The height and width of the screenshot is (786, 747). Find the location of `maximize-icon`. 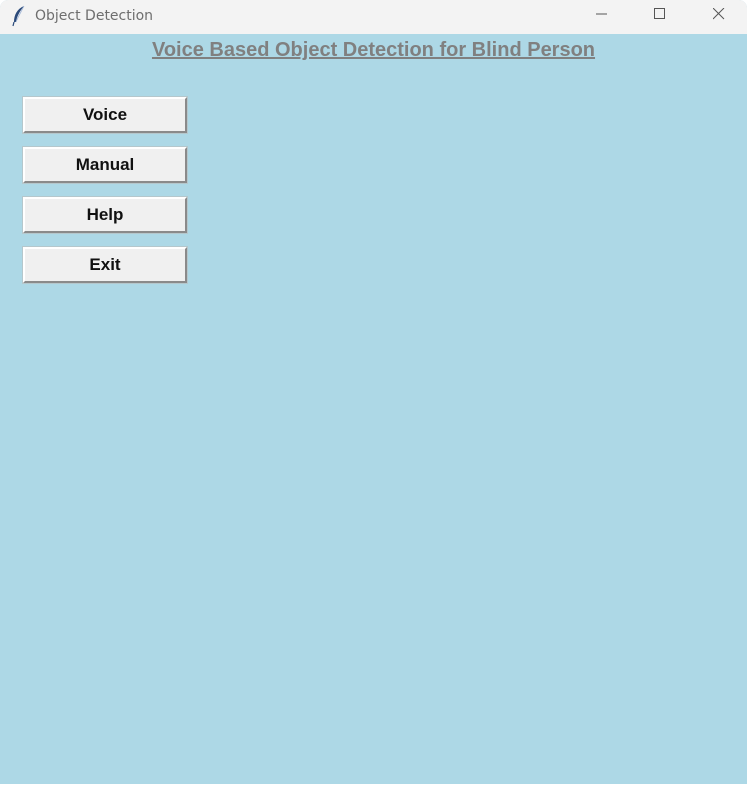

maximize-icon is located at coordinates (660, 16).